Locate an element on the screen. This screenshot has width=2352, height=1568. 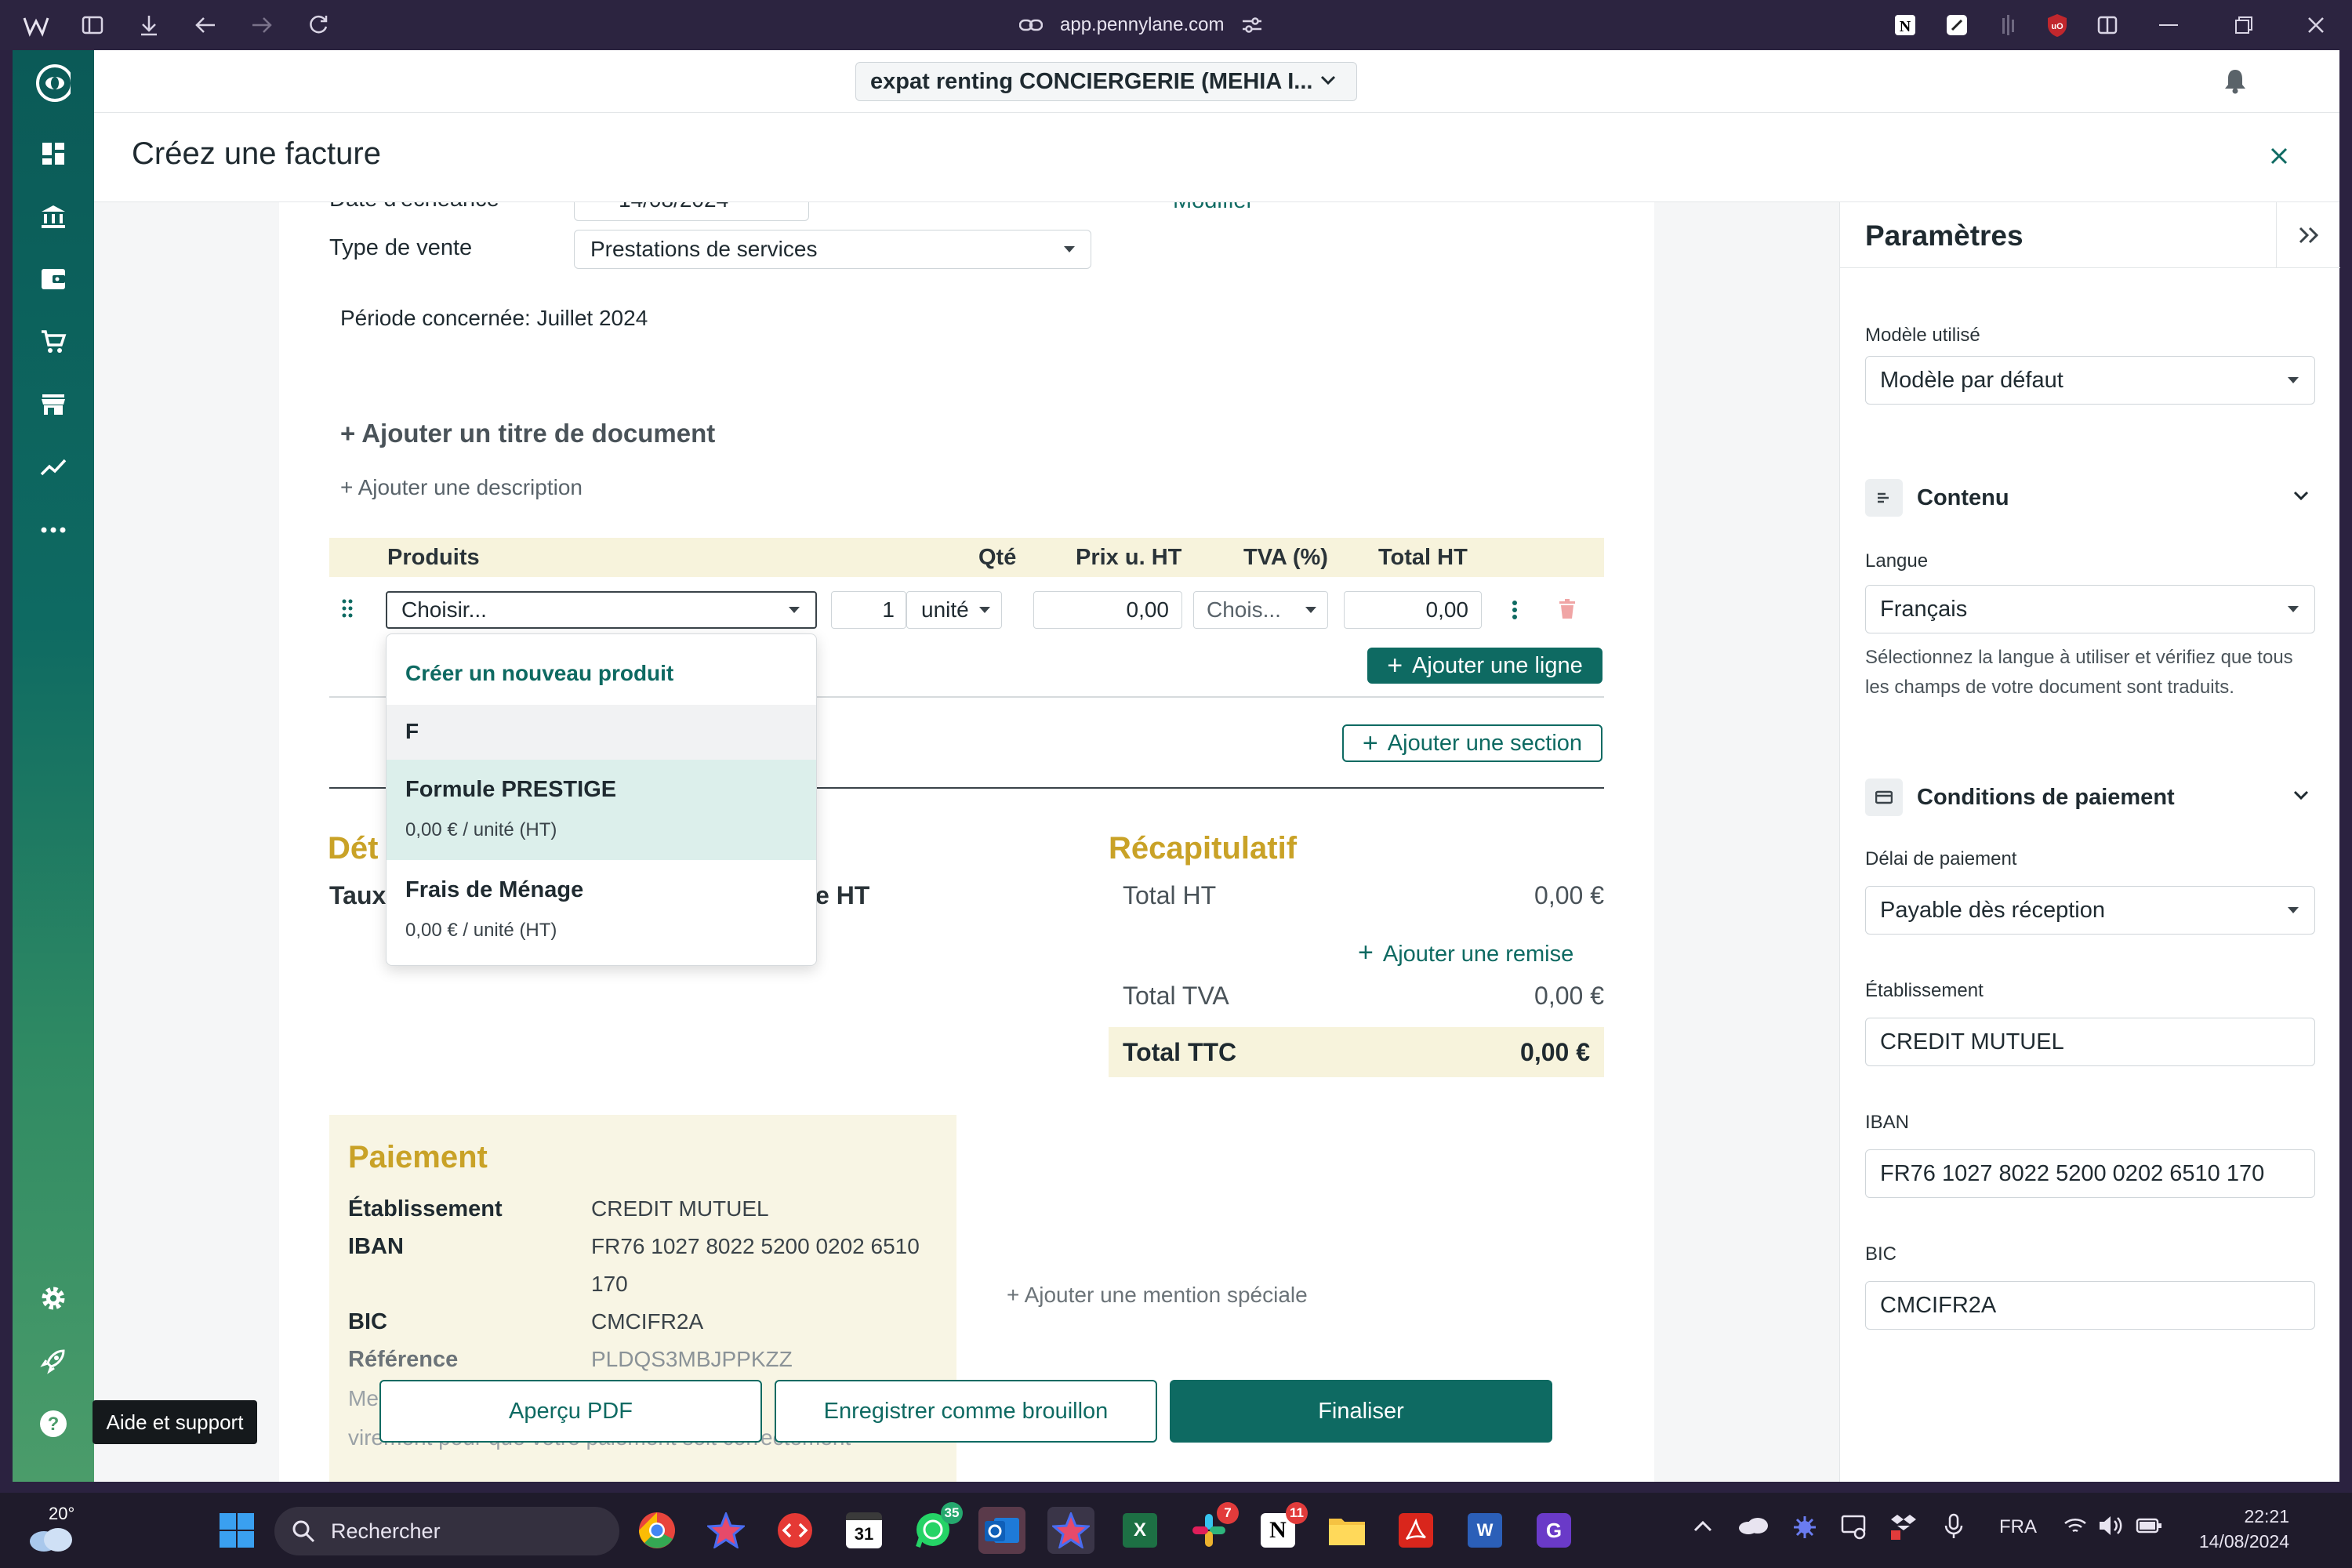
add-section-button: + Ajouter une section is located at coordinates (1472, 743).